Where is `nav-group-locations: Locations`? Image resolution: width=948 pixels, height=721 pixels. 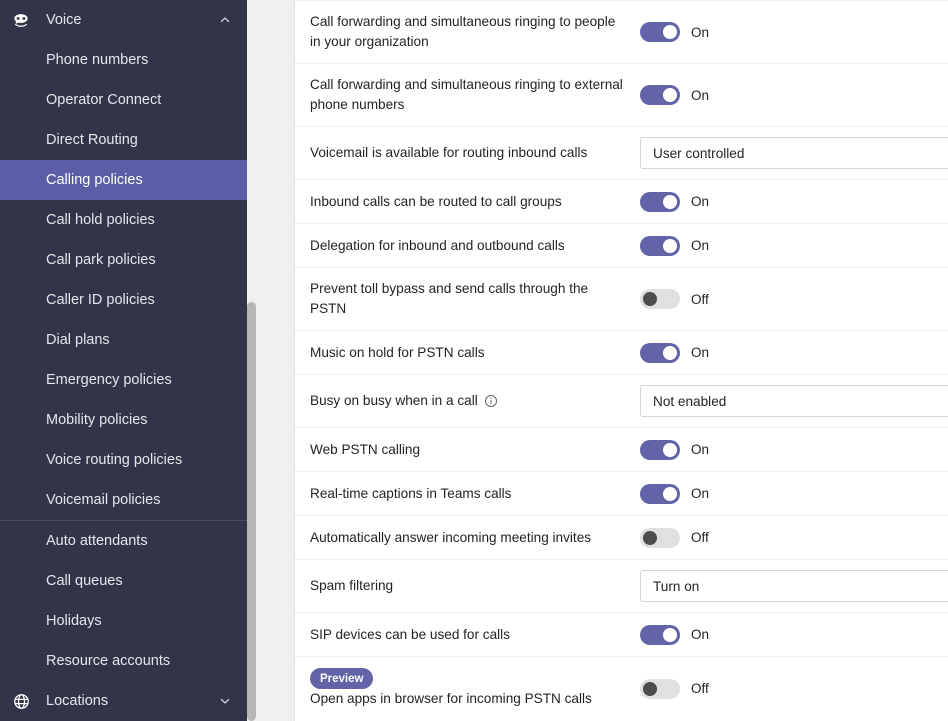
nav-group-locations: Locations is located at coordinates (123, 701).